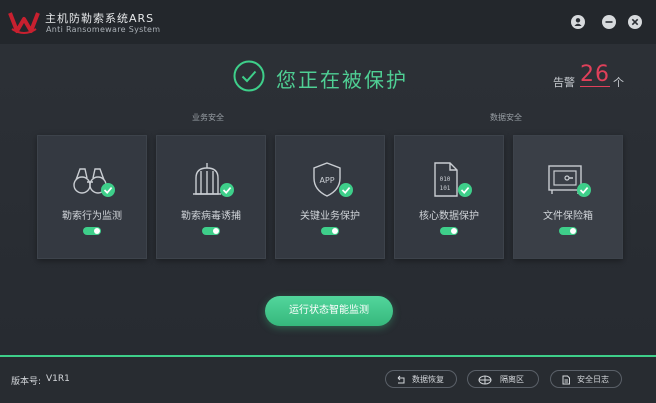 The width and height of the screenshot is (656, 403). Describe the element at coordinates (342, 80) in the screenshot. I see `protection-status: 您正在被保护` at that location.